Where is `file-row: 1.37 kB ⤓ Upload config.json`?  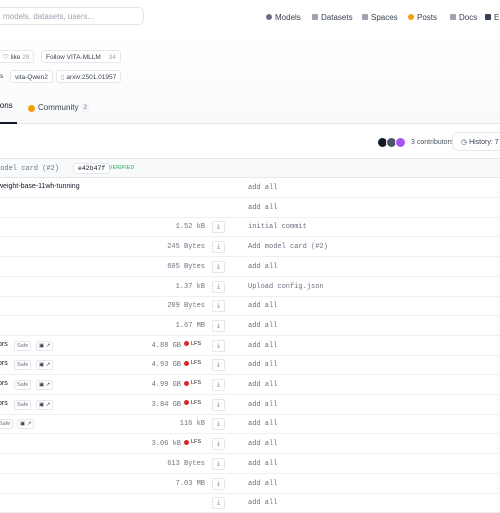
file-row: 1.37 kB ⤓ Upload config.json is located at coordinates (250, 287).